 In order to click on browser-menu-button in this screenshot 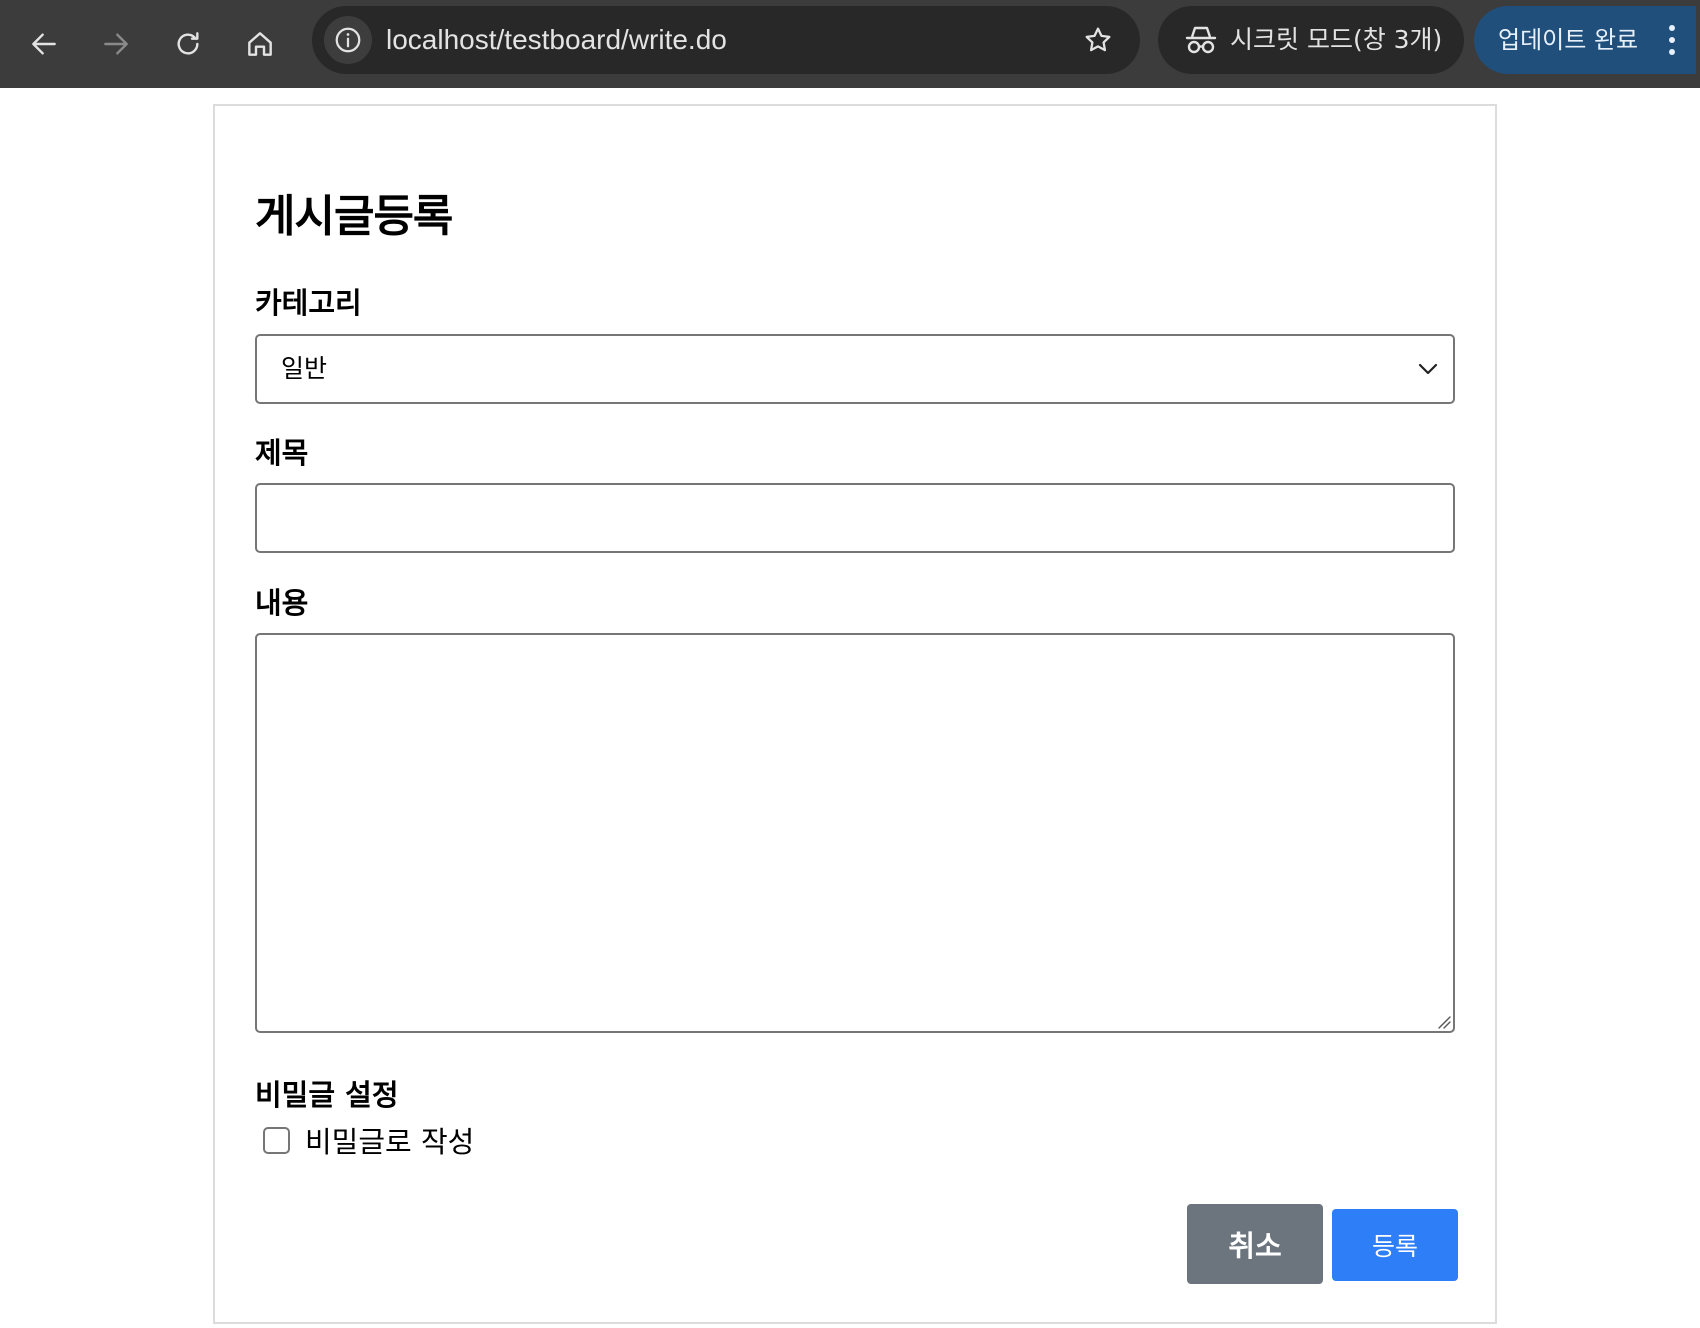, I will do `click(1672, 40)`.